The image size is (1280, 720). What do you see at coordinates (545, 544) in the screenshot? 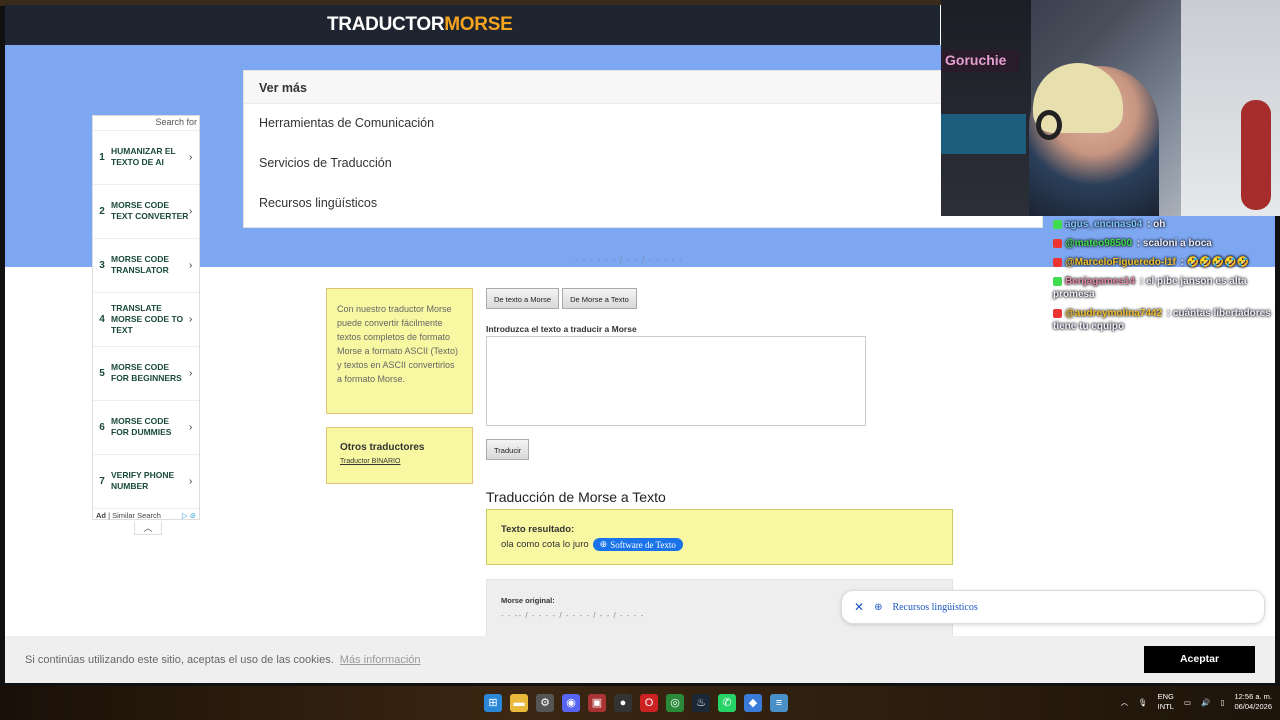
I see `result-value: ola como cota lo juro` at bounding box center [545, 544].